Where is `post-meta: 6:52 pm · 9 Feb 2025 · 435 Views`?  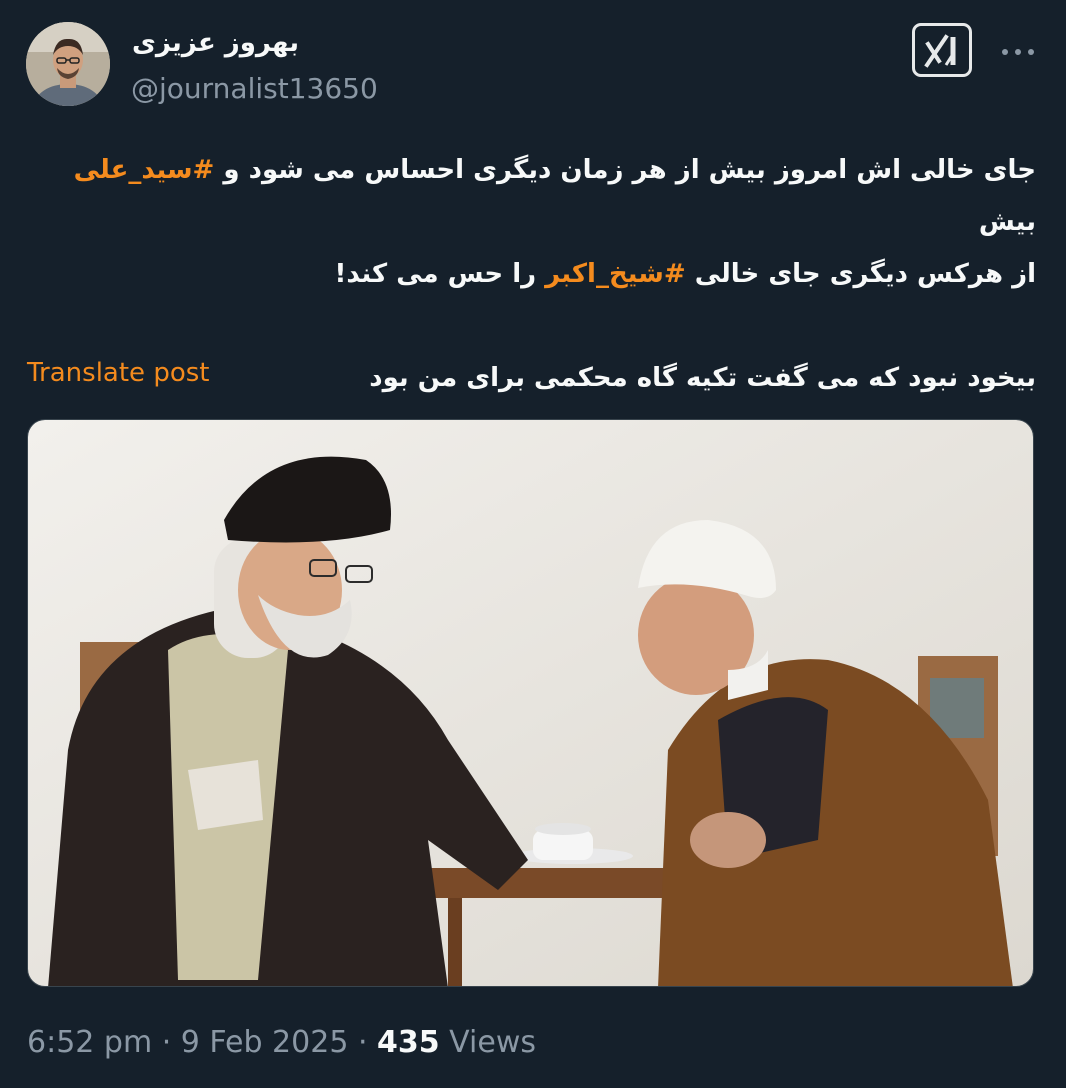
post-meta: 6:52 pm · 9 Feb 2025 · 435 Views is located at coordinates (281, 1042).